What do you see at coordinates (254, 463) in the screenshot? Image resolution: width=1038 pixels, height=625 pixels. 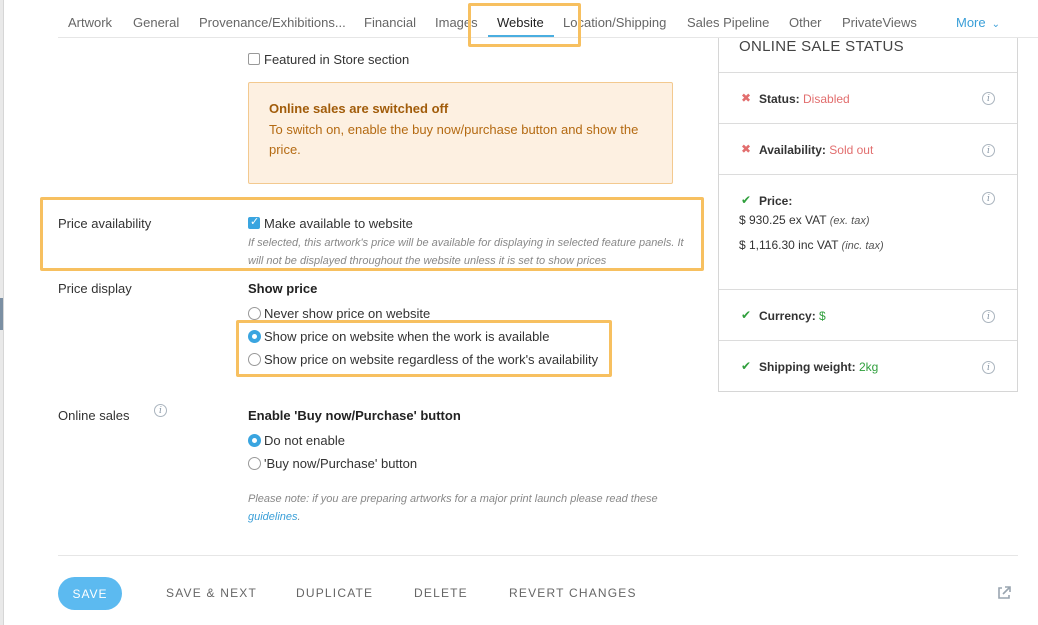 I see `radio-buy-now-button` at bounding box center [254, 463].